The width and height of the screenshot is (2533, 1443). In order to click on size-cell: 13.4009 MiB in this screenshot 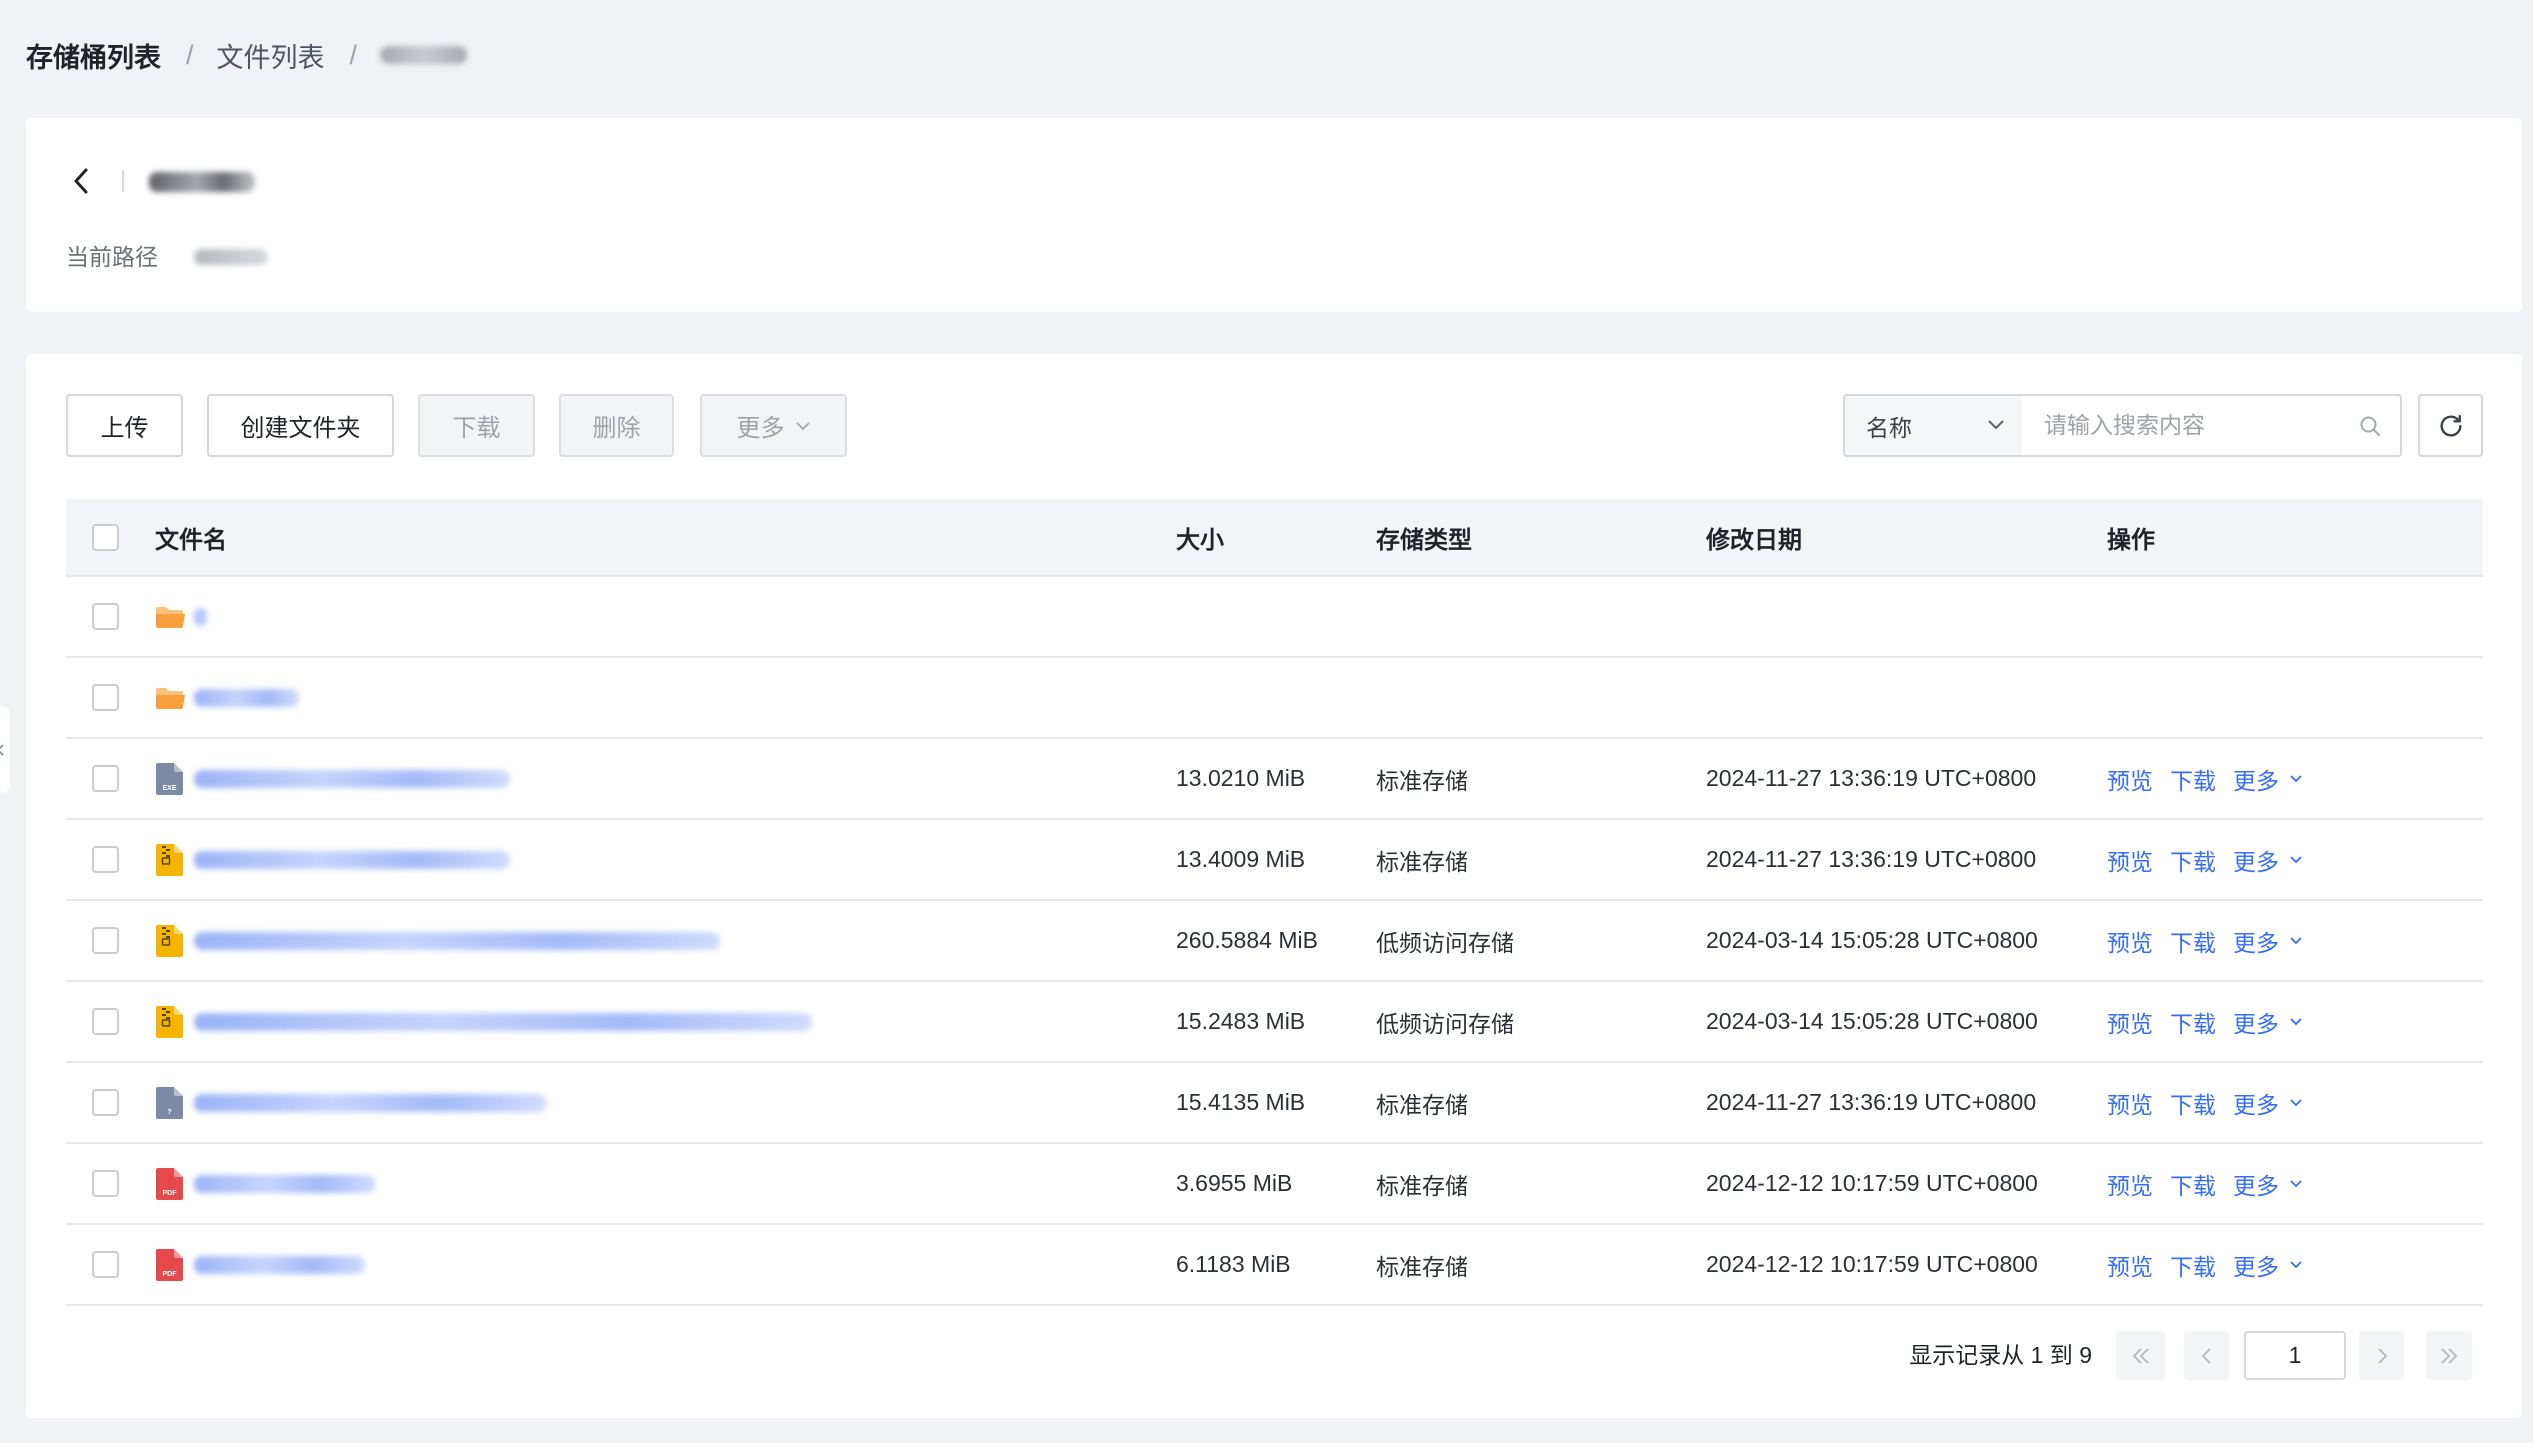, I will do `click(1241, 859)`.